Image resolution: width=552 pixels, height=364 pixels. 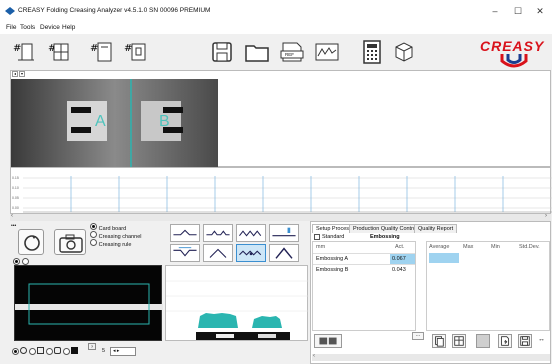 What do you see at coordinates (257, 52) in the screenshot?
I see `folder-icon` at bounding box center [257, 52].